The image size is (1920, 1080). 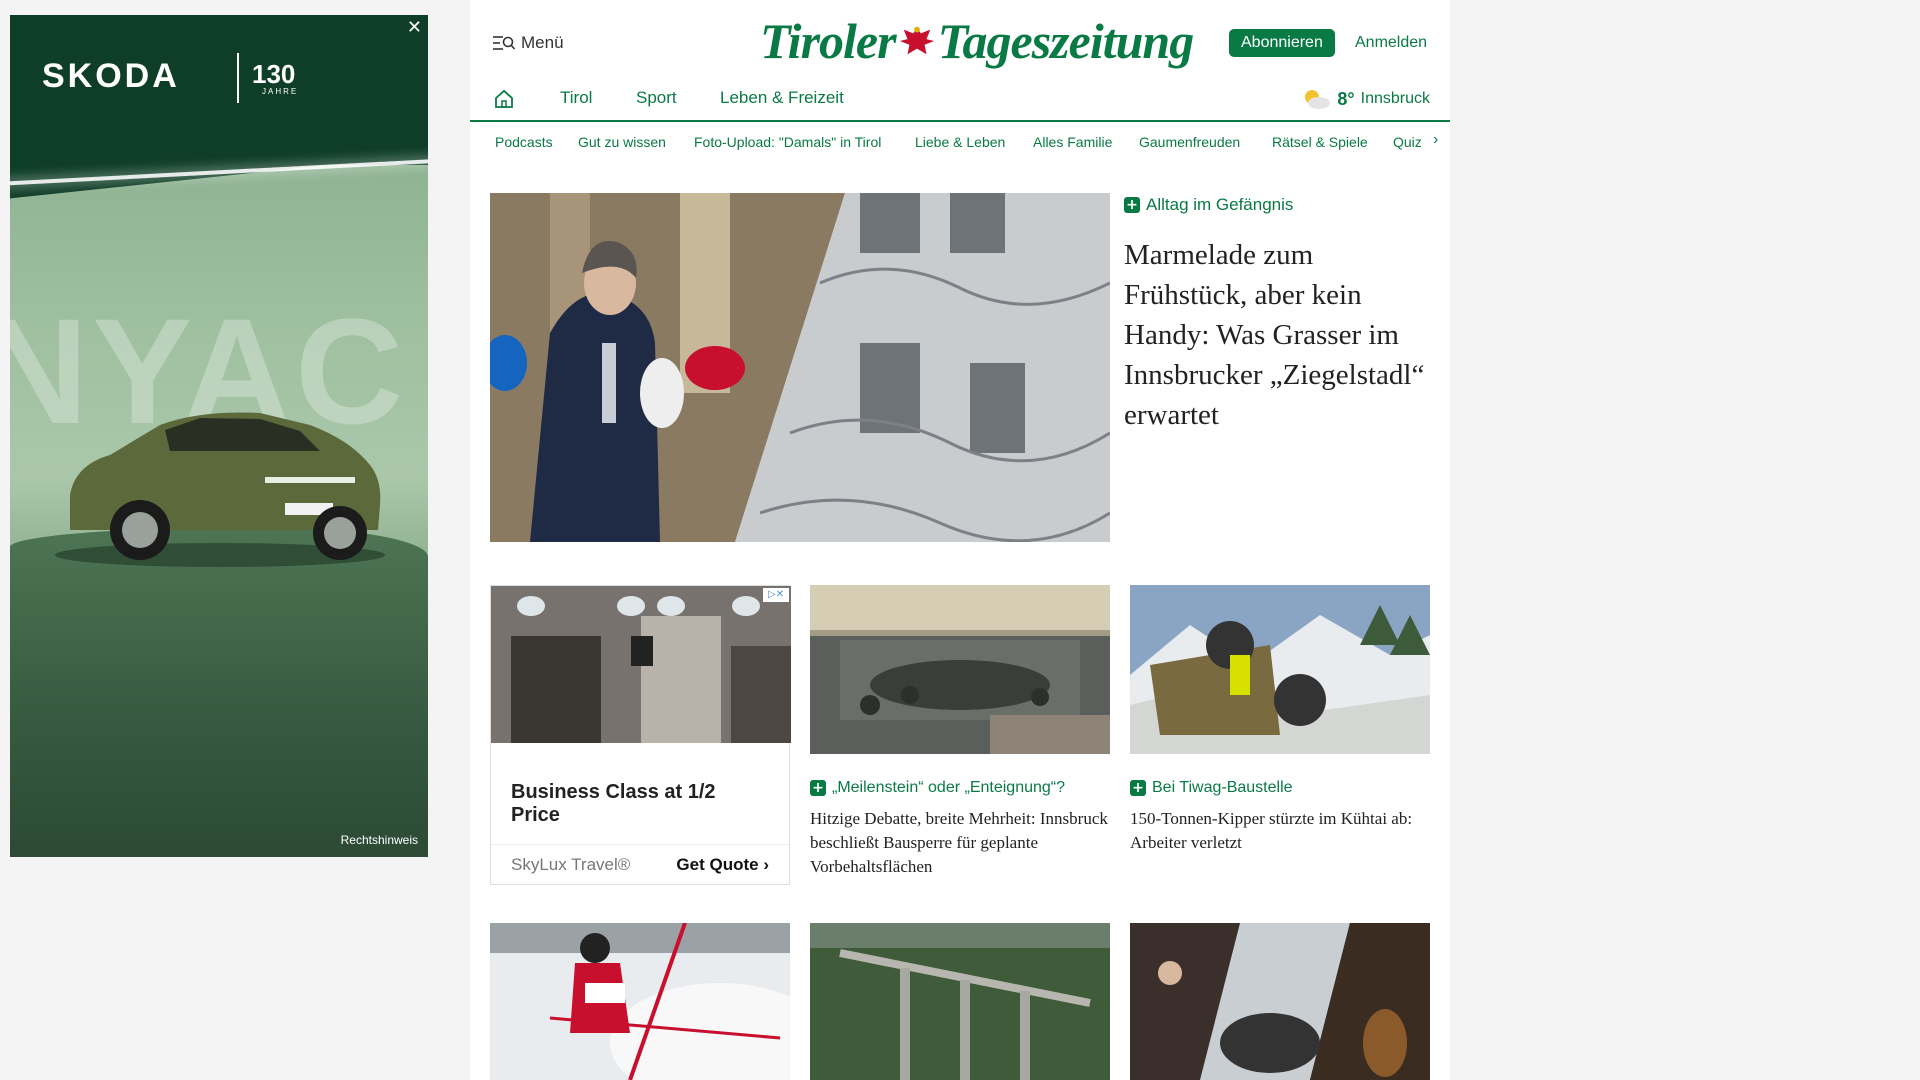 I want to click on home-icon, so click(x=504, y=99).